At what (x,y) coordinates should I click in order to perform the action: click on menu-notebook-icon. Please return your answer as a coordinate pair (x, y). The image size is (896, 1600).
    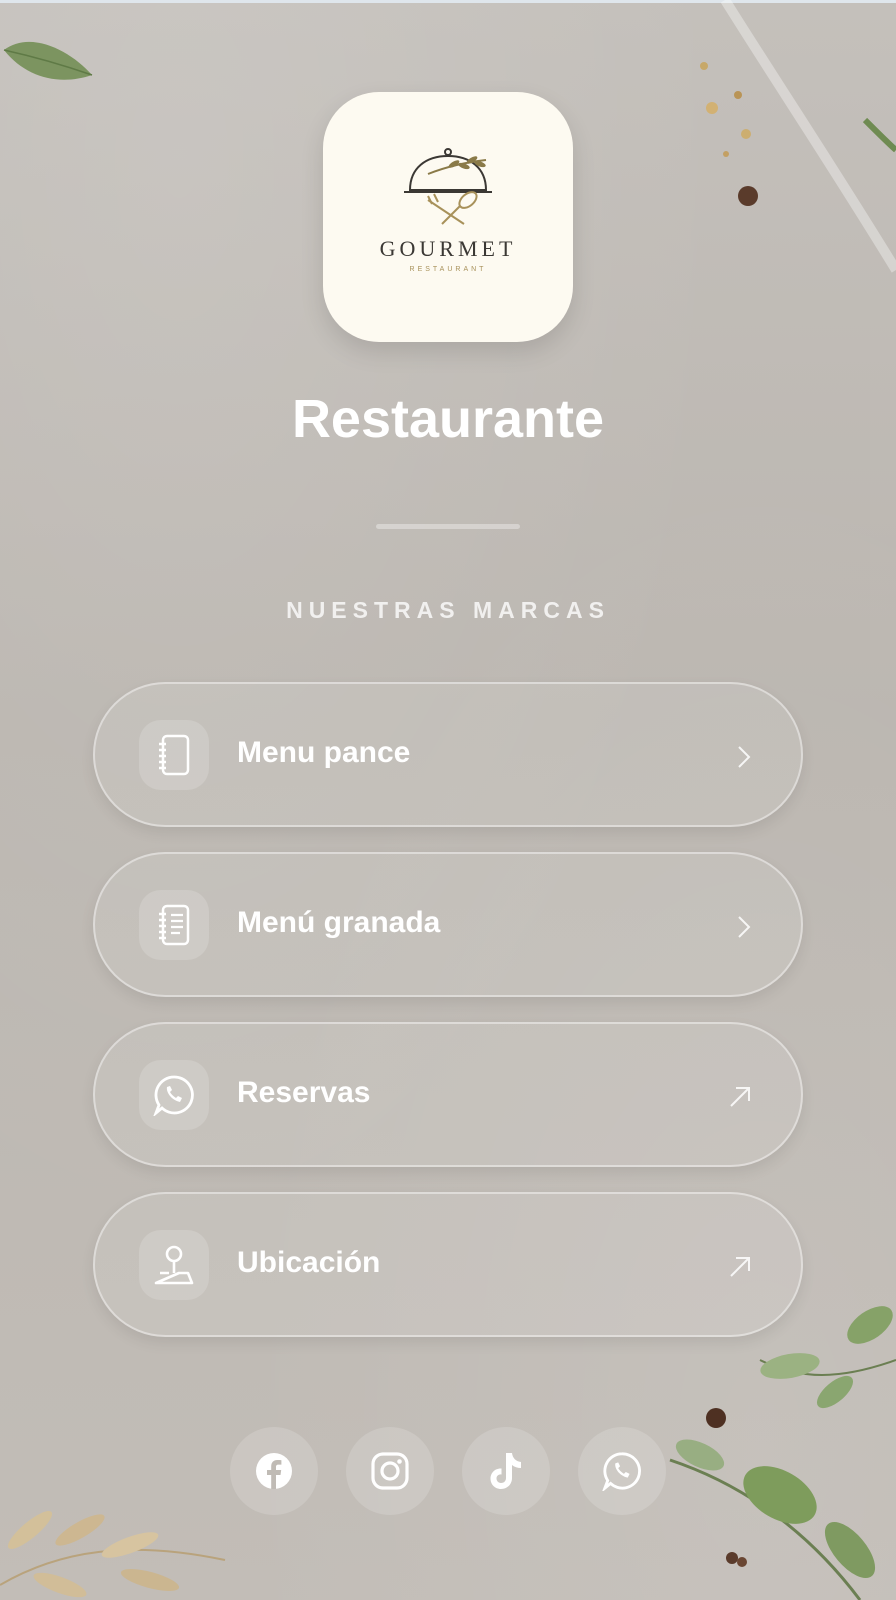
    Looking at the image, I should click on (174, 925).